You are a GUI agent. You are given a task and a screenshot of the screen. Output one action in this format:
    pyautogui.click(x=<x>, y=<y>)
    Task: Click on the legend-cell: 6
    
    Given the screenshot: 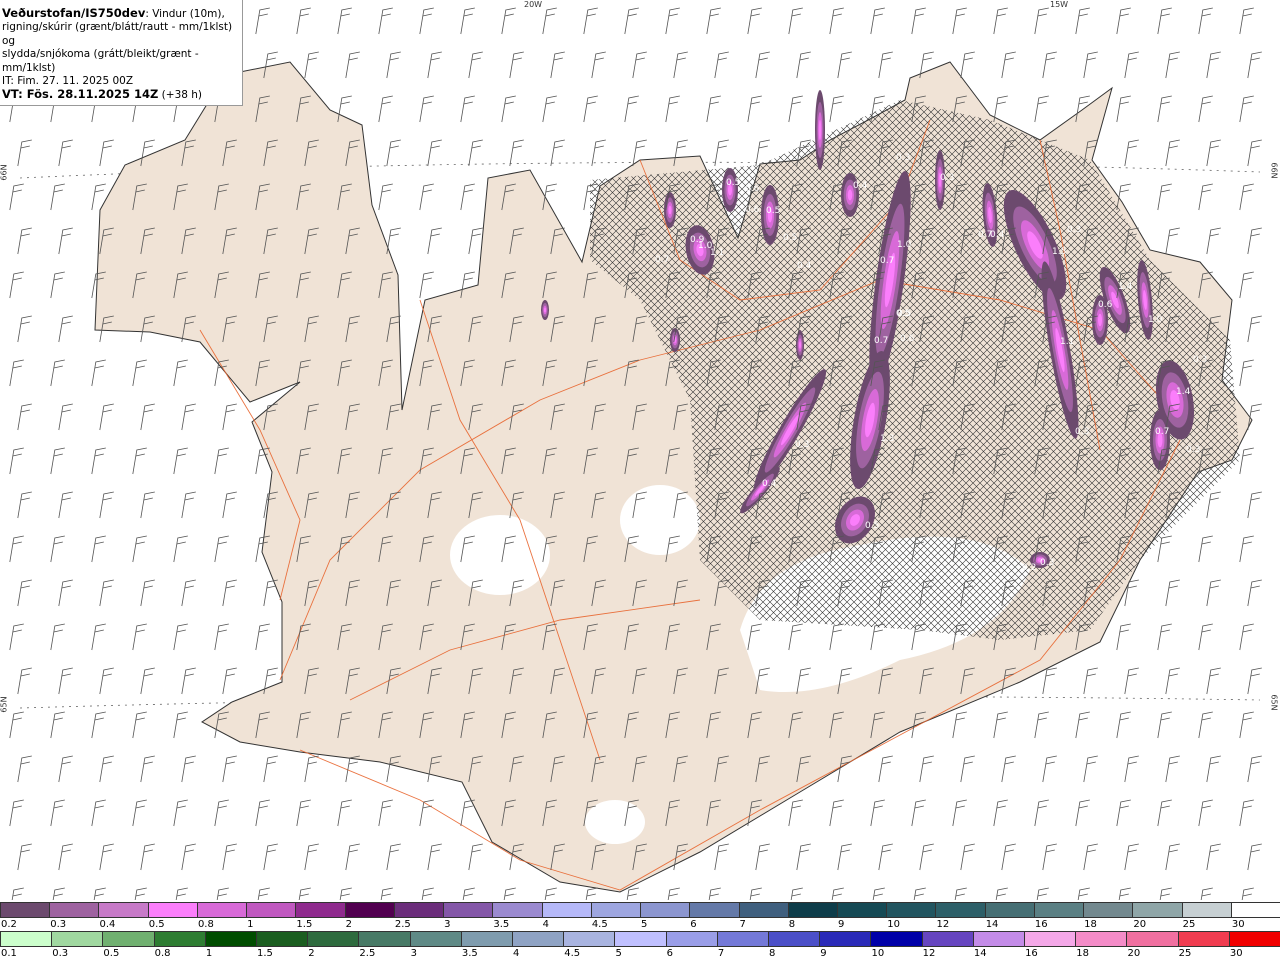 What is the action you would take?
    pyautogui.click(x=714, y=916)
    